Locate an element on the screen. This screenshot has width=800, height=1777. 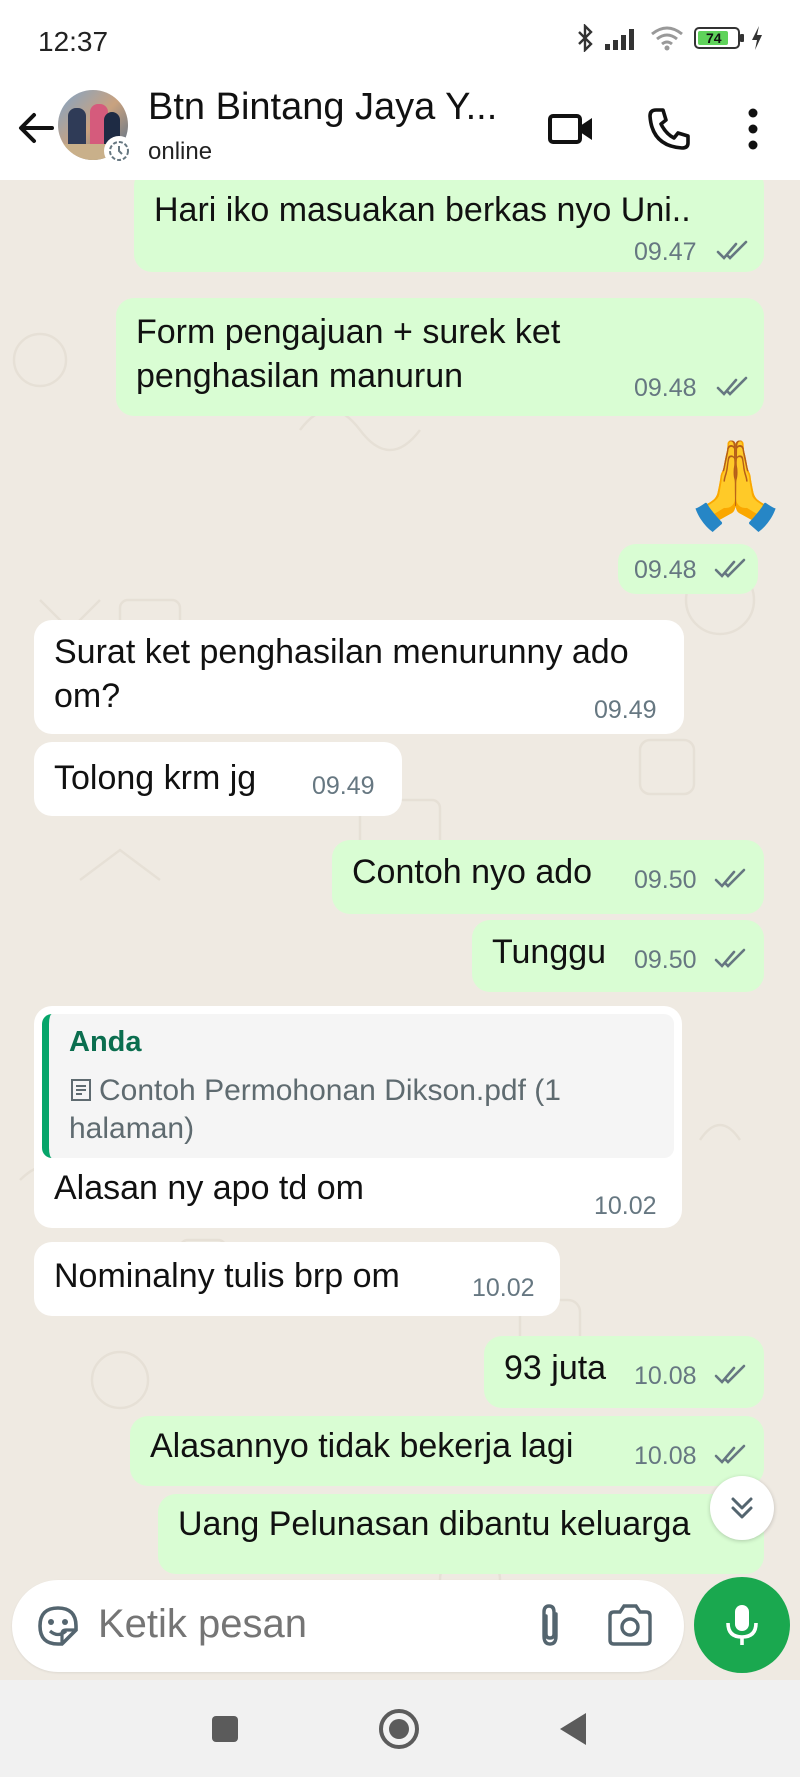
message-input is located at coordinates (298, 1624).